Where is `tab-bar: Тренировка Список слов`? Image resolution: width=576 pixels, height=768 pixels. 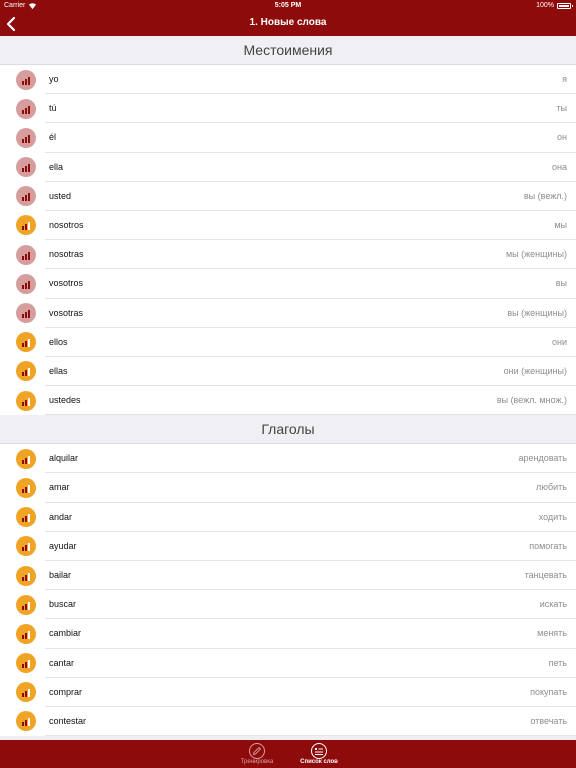
tab-bar: Тренировка Список слов is located at coordinates (288, 754).